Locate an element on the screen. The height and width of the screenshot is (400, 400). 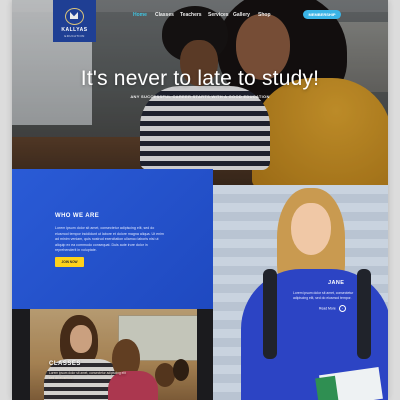
classes-overlay is located at coordinates (113, 354).